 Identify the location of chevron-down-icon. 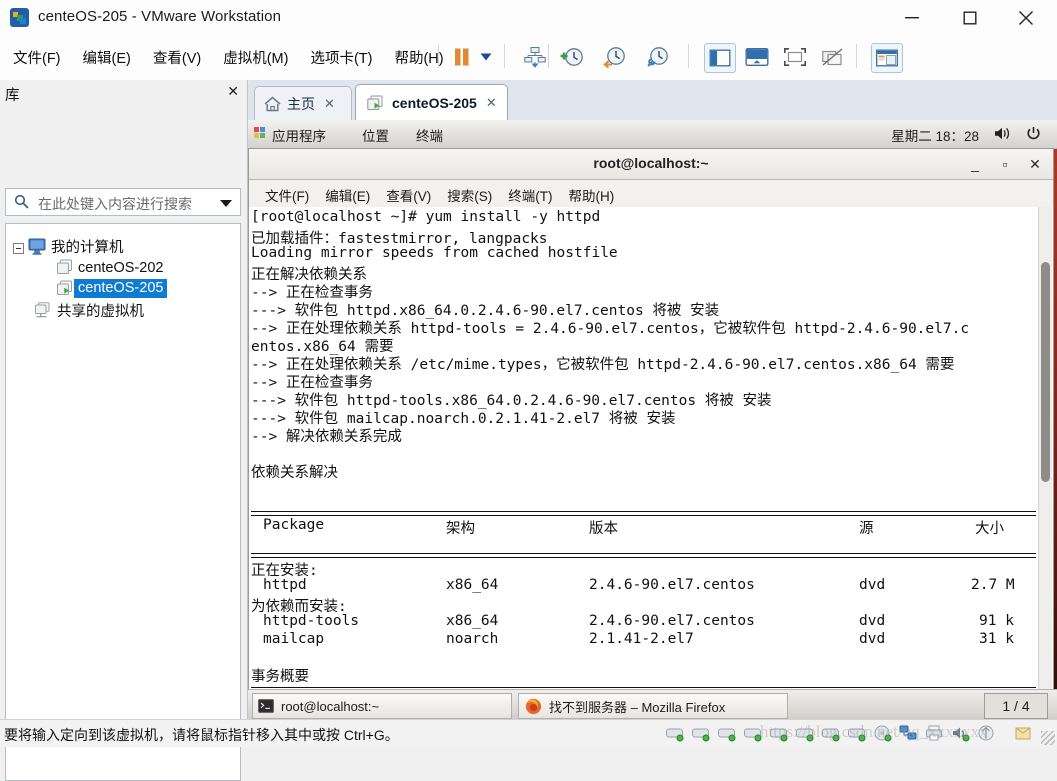
(226, 203).